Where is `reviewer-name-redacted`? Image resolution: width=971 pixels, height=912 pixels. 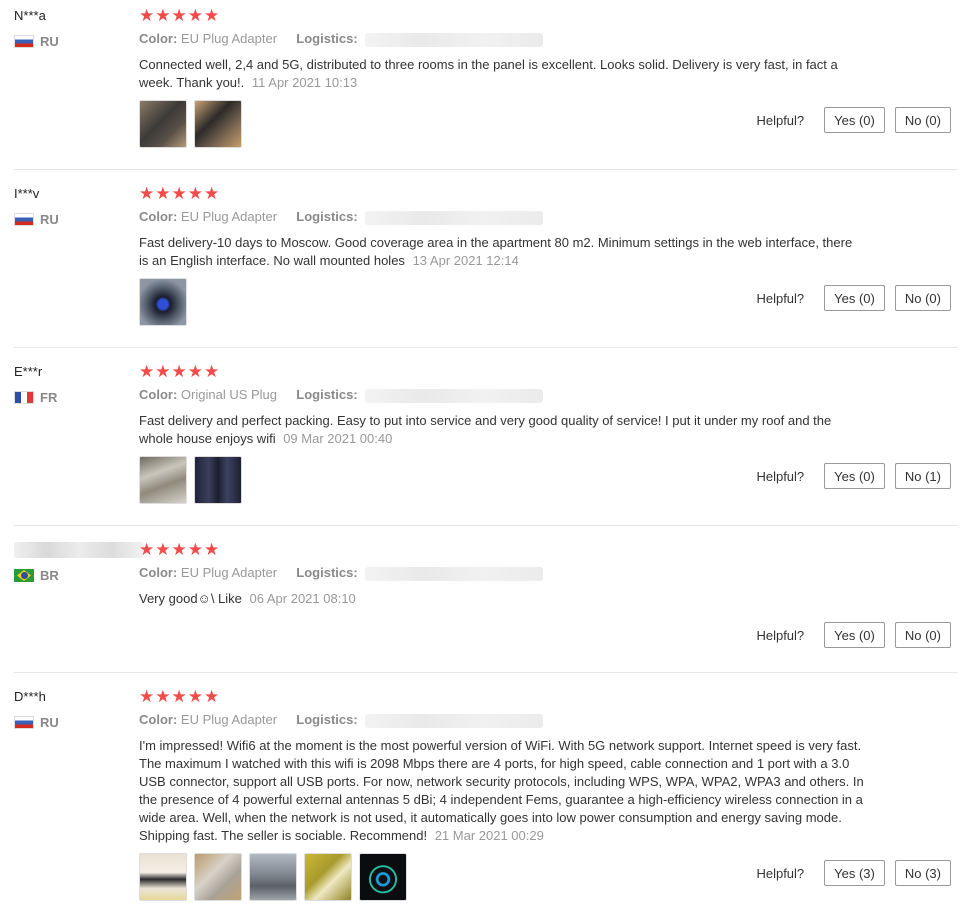 reviewer-name-redacted is located at coordinates (79, 550).